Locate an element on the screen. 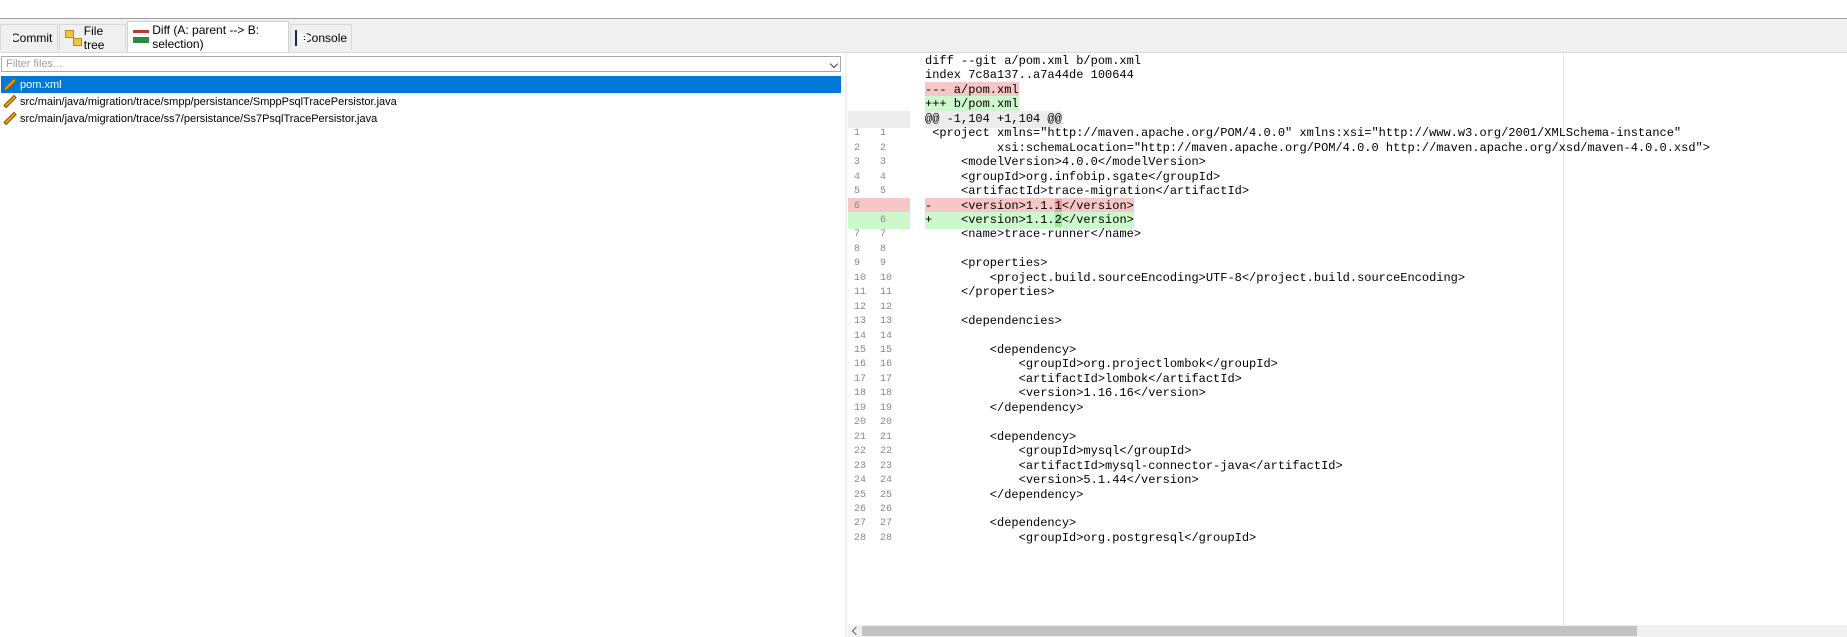 Image resolution: width=1847 pixels, height=637 pixels. new-line-number: 28 is located at coordinates (886, 538).